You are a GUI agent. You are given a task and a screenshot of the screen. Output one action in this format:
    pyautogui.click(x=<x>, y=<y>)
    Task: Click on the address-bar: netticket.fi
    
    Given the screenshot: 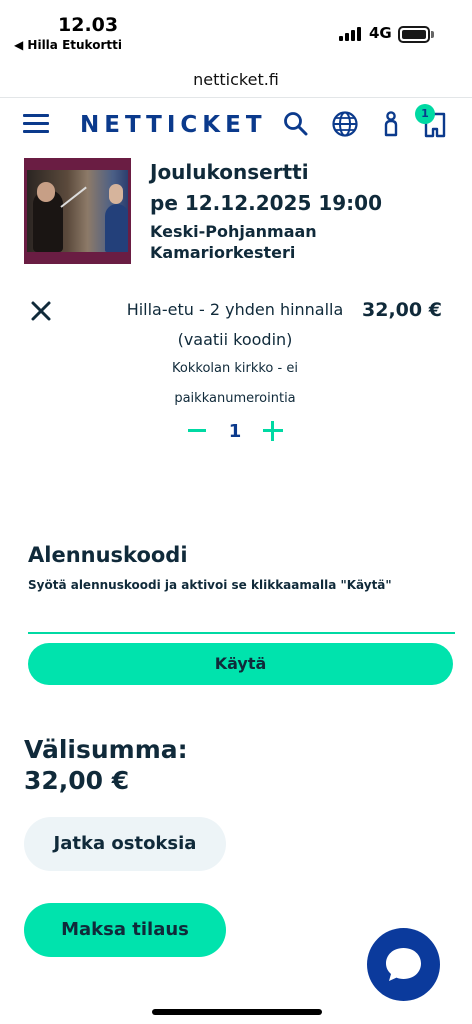 What is the action you would take?
    pyautogui.click(x=236, y=78)
    